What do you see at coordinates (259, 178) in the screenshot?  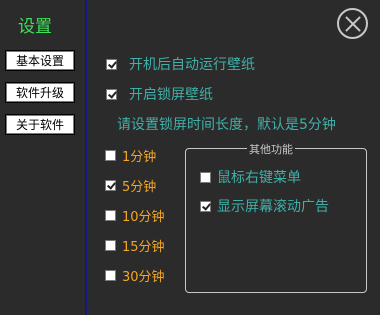 I see `right-click-menu-label: 鼠标右键菜单` at bounding box center [259, 178].